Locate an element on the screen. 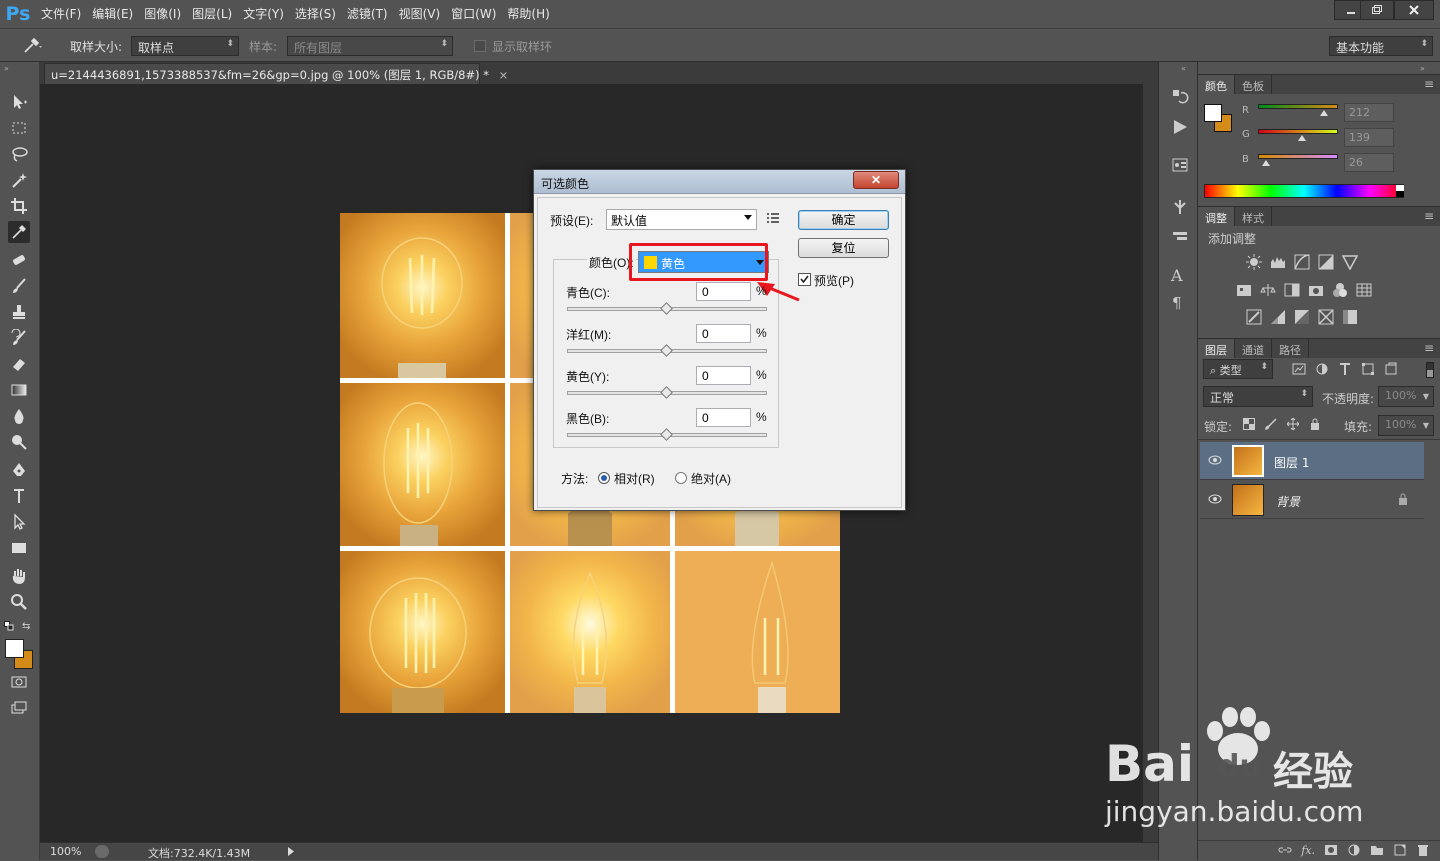  color-balance-icon is located at coordinates (1268, 290).